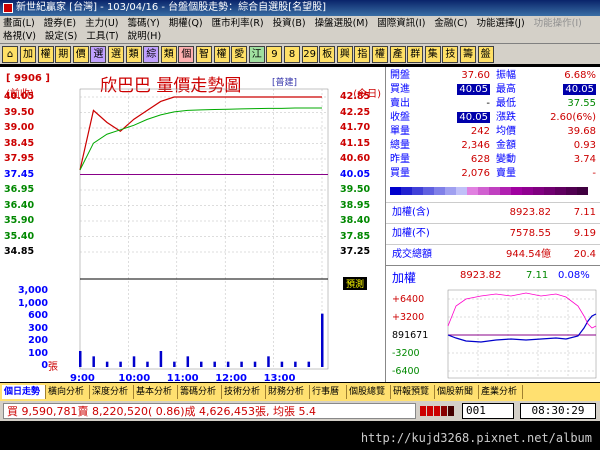 Image resolution: width=600 pixels, height=450 pixels. I want to click on analysis-tab: 財務分析, so click(288, 392).